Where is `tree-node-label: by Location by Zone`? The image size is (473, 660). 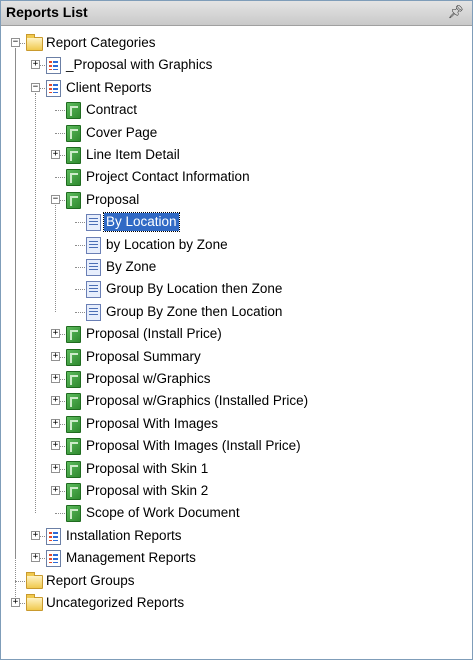 tree-node-label: by Location by Zone is located at coordinates (167, 245).